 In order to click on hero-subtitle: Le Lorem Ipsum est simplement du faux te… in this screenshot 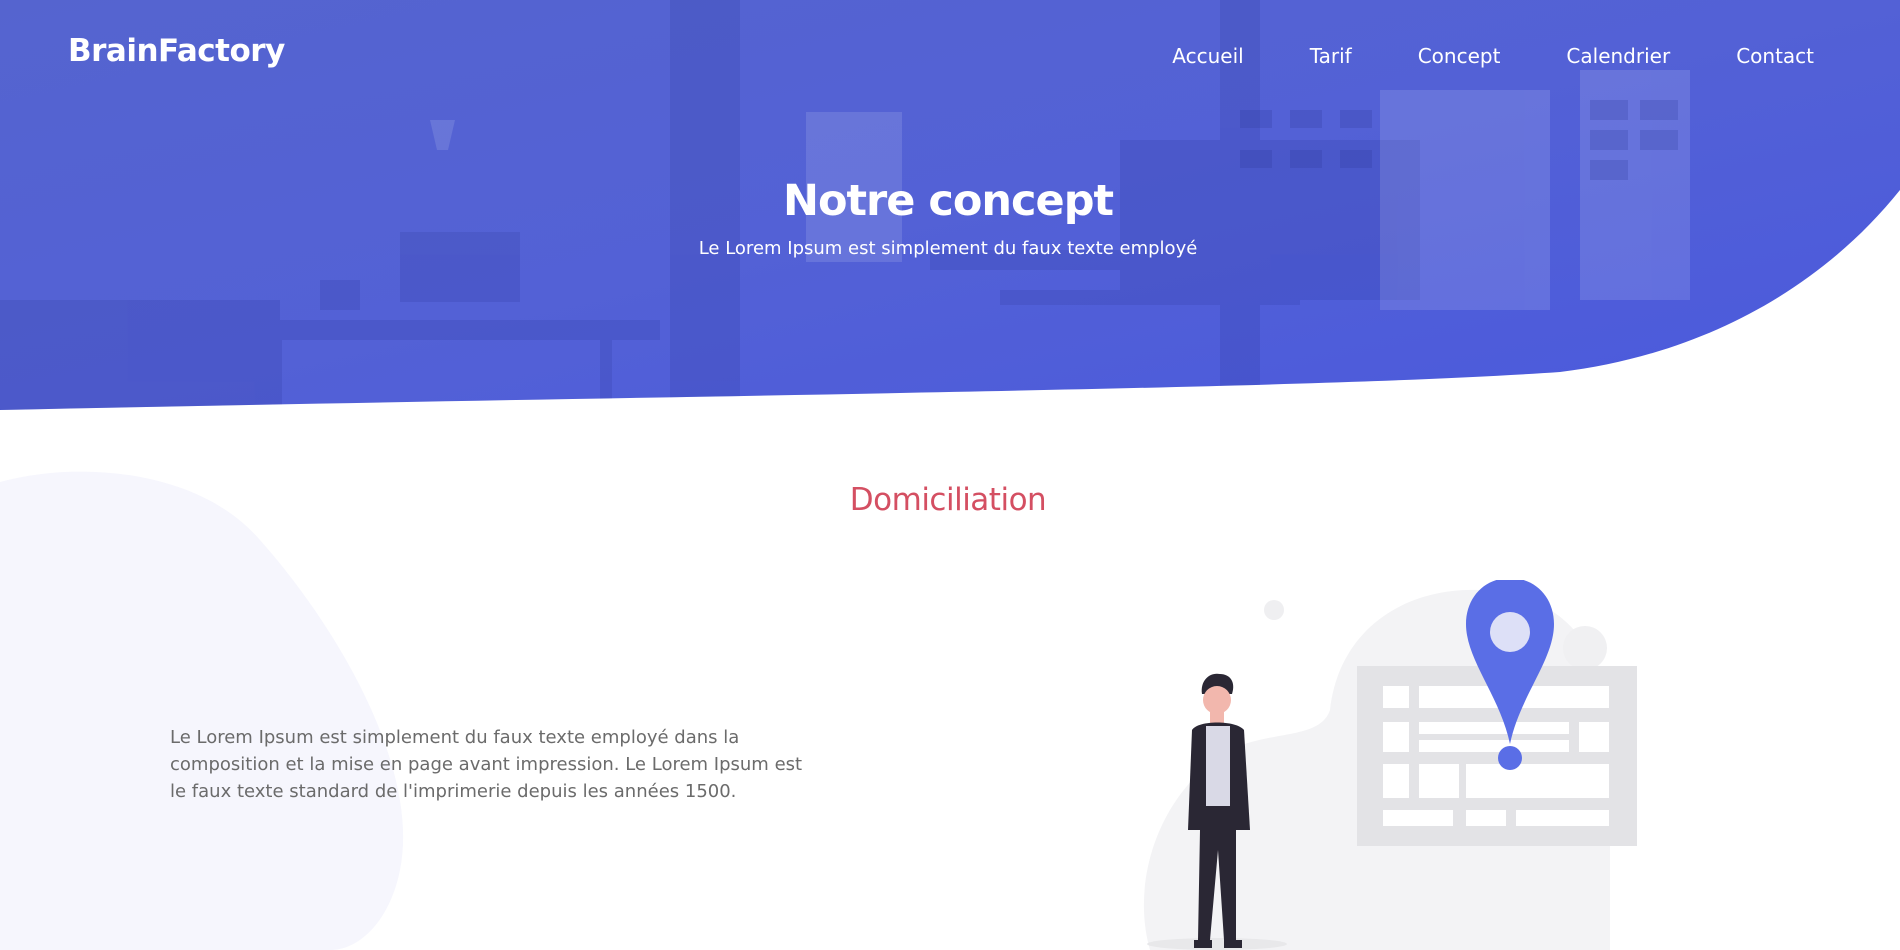, I will do `click(948, 248)`.